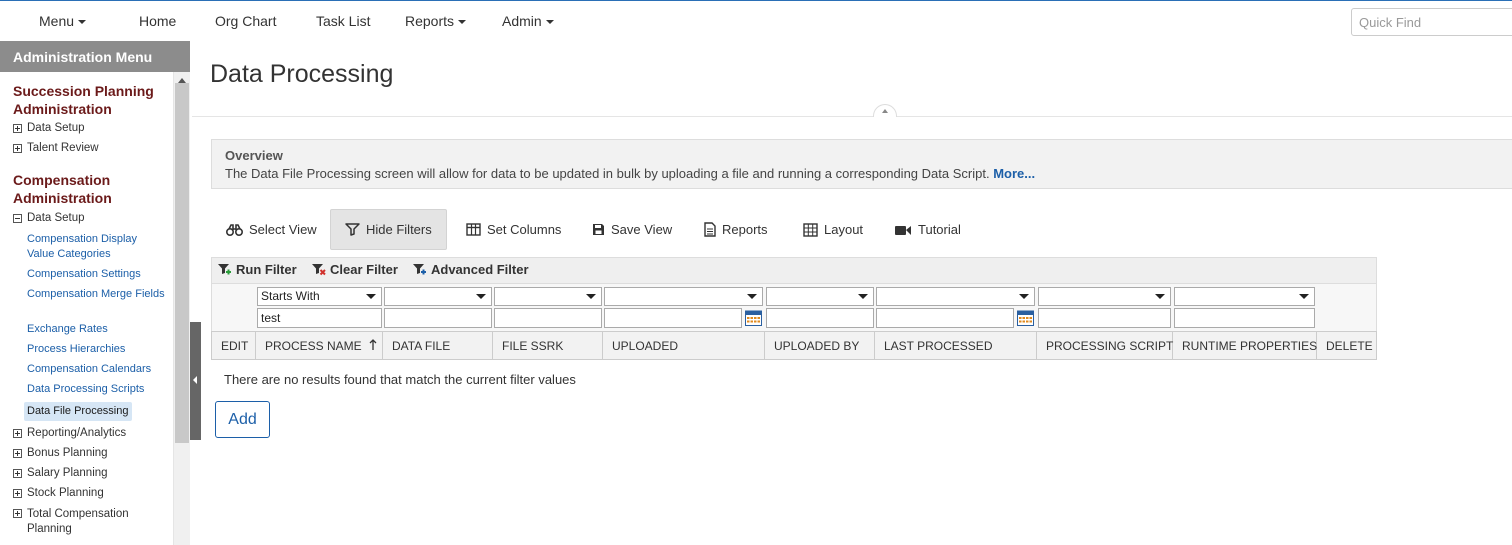 This screenshot has width=1512, height=545. What do you see at coordinates (67, 453) in the screenshot?
I see `sidebar-item-label: Bonus Planning` at bounding box center [67, 453].